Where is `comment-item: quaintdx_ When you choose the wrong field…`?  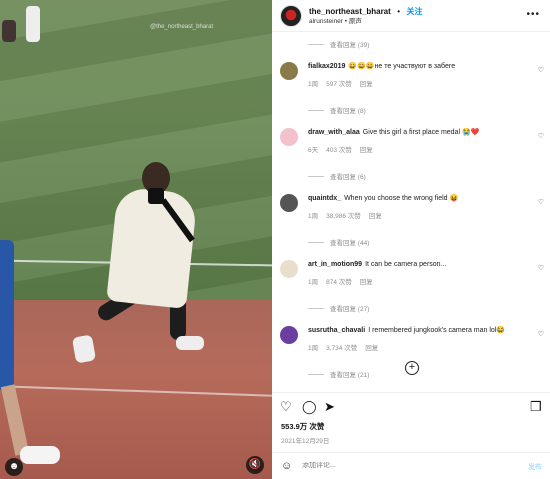 comment-item: quaintdx_ When you choose the wrong field… is located at coordinates (411, 214).